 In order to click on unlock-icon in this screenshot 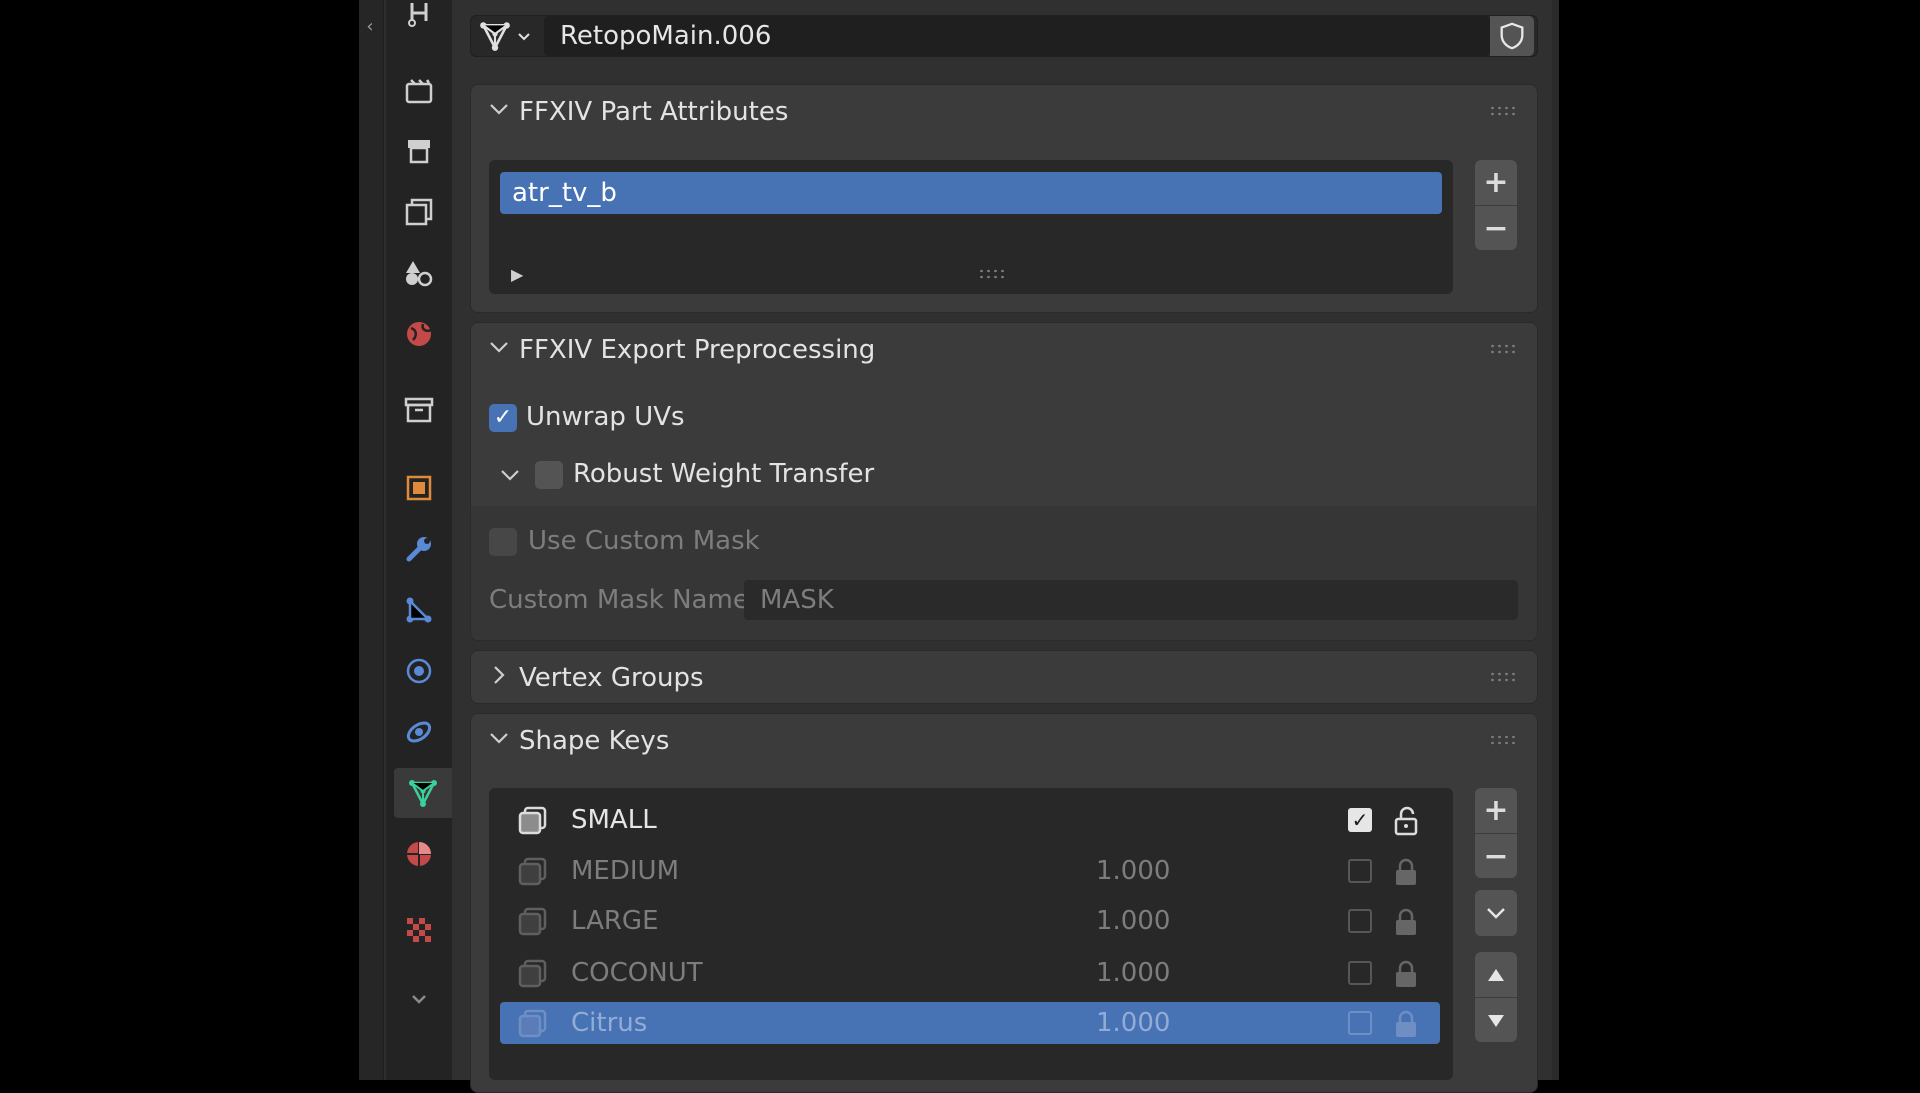, I will do `click(1406, 821)`.